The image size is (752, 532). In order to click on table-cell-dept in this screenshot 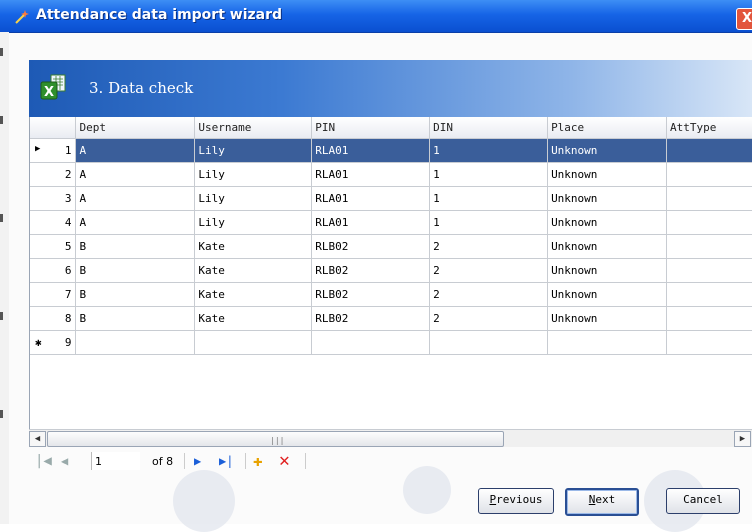, I will do `click(135, 342)`.